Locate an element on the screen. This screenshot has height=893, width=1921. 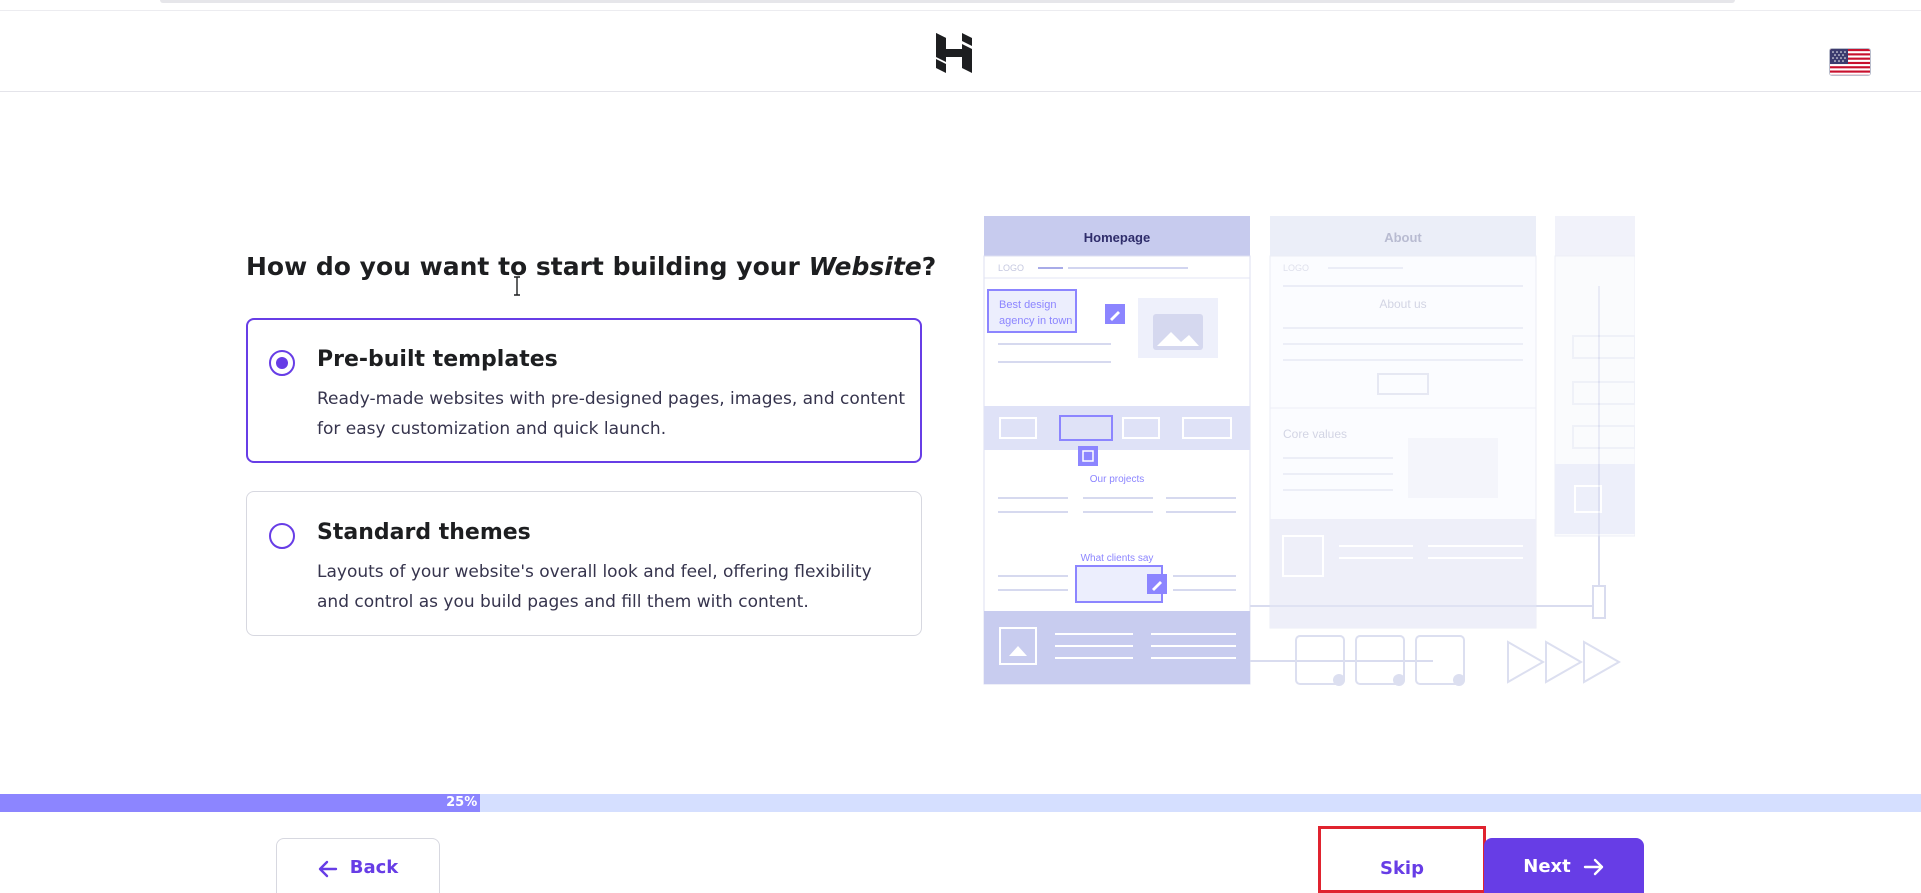
homepage-logo-text: LOGO is located at coordinates (1011, 268).